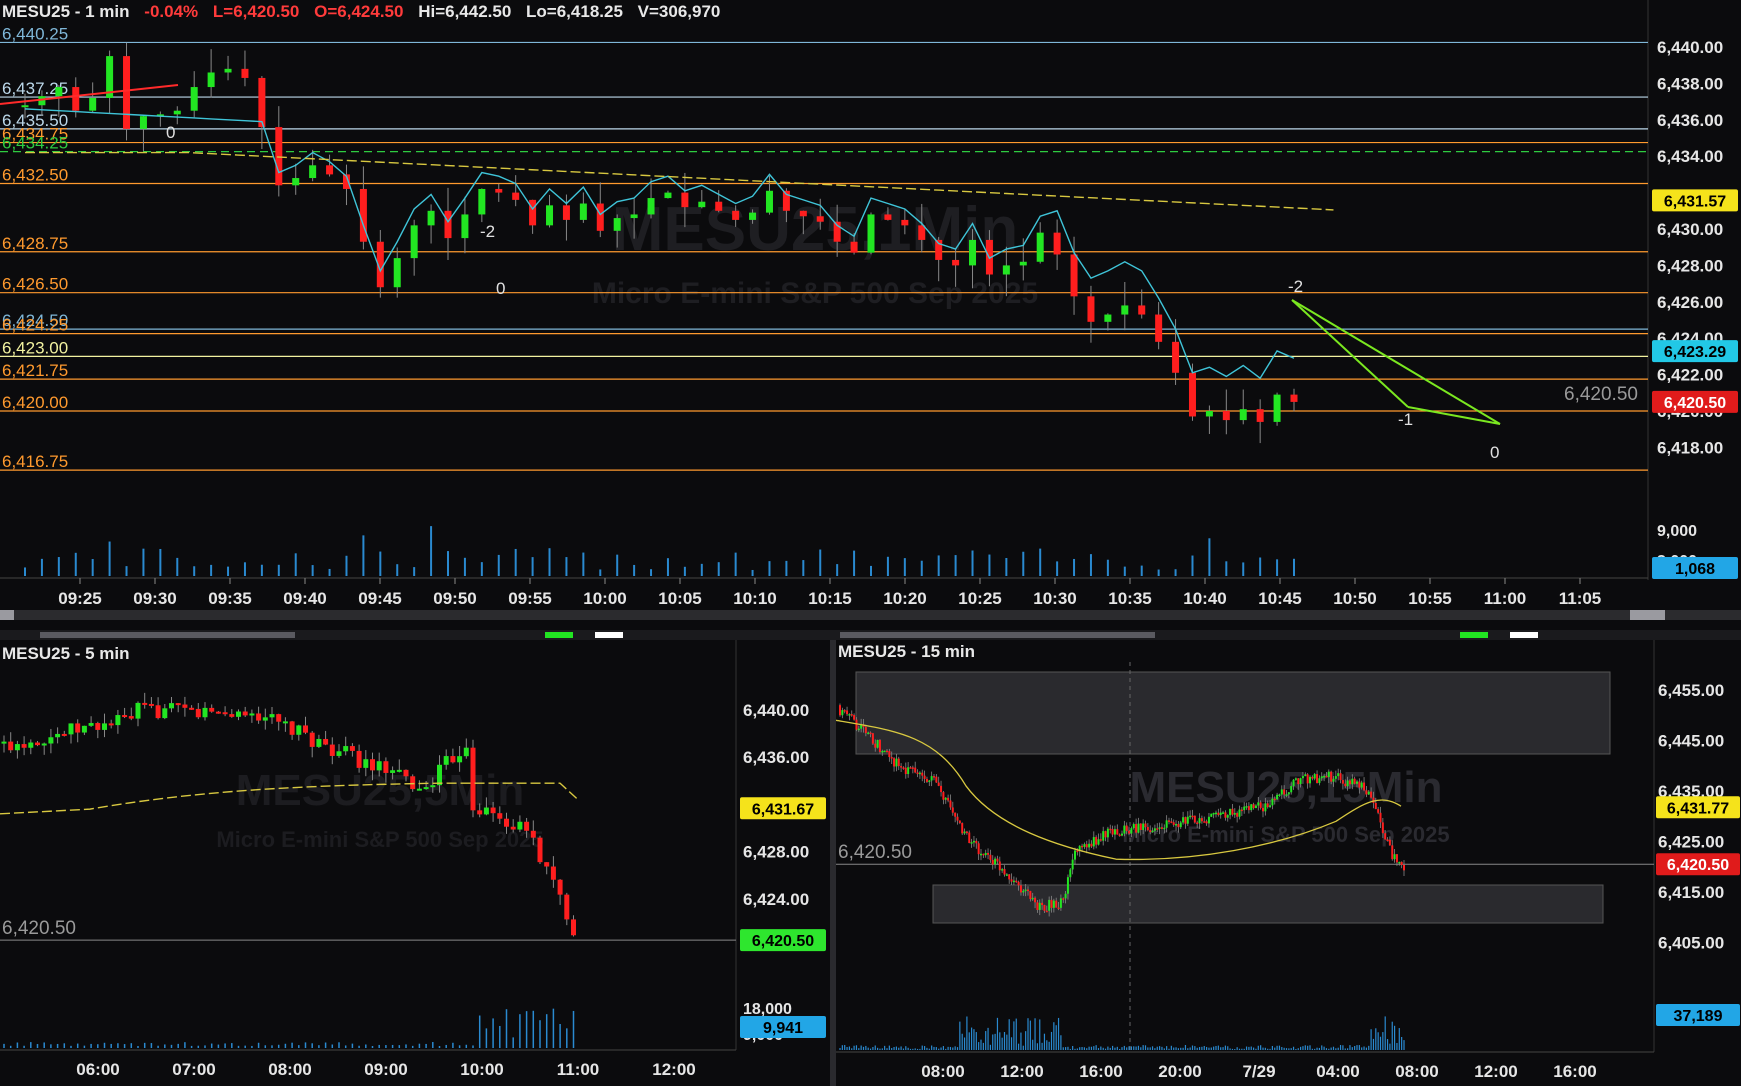  What do you see at coordinates (7, 615) in the screenshot?
I see `chart-1min-scrollbar-left-thumb` at bounding box center [7, 615].